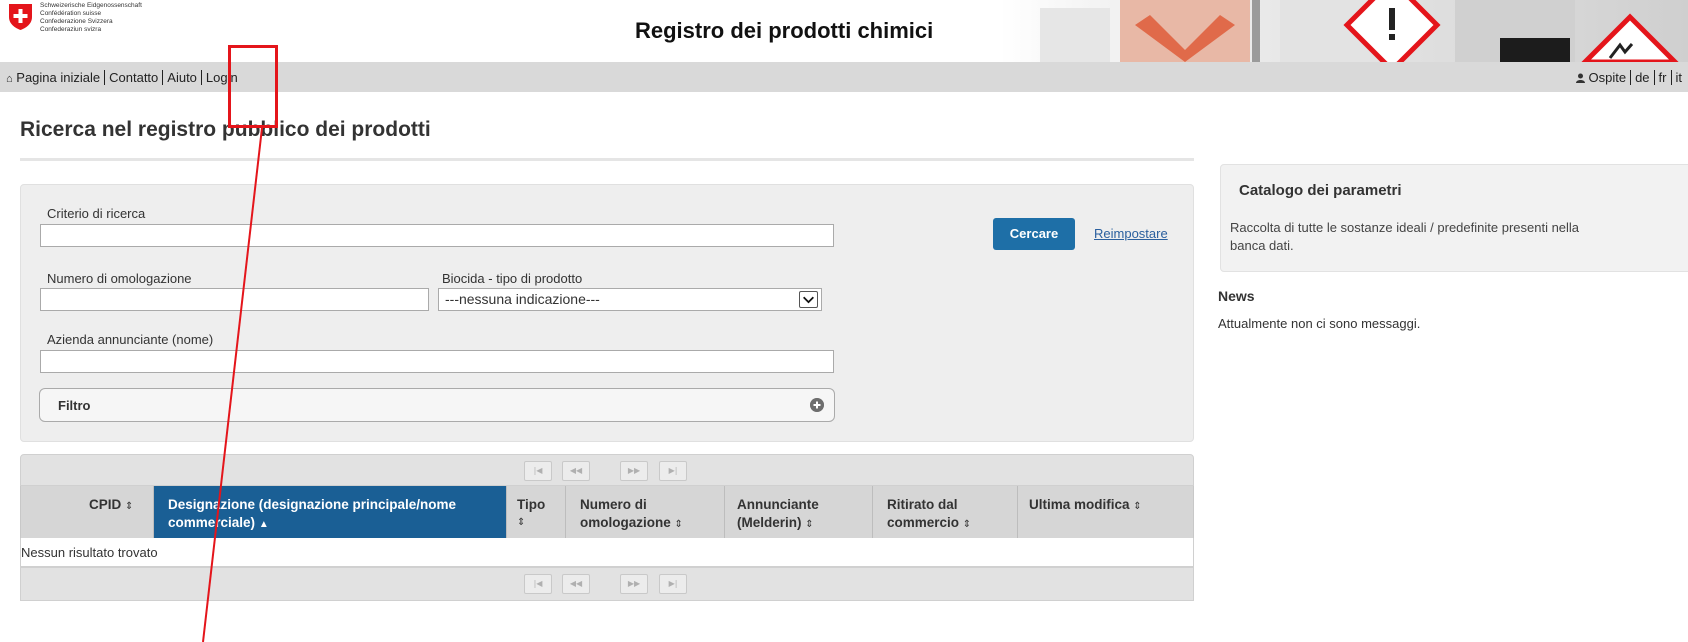  I want to click on chevron-down-icon, so click(808, 299).